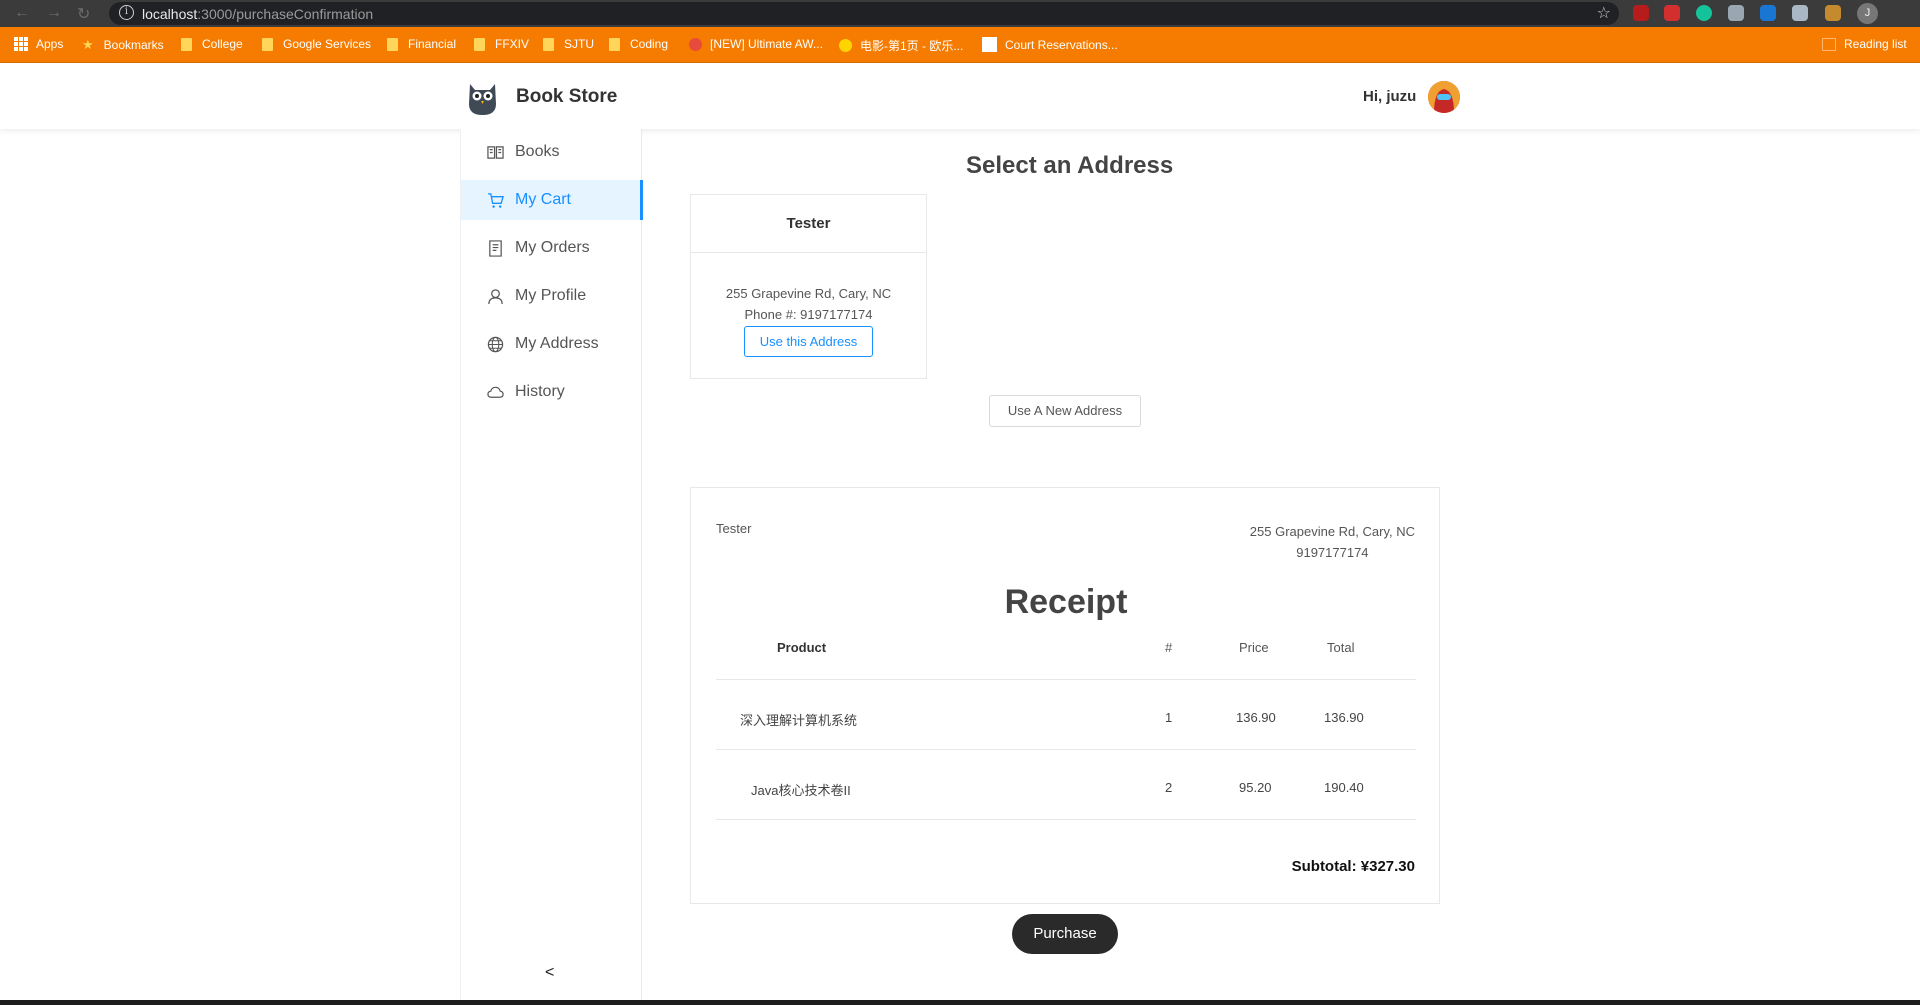 Image resolution: width=1920 pixels, height=1005 pixels. Describe the element at coordinates (1254, 647) in the screenshot. I see `column-header-price: Price` at that location.